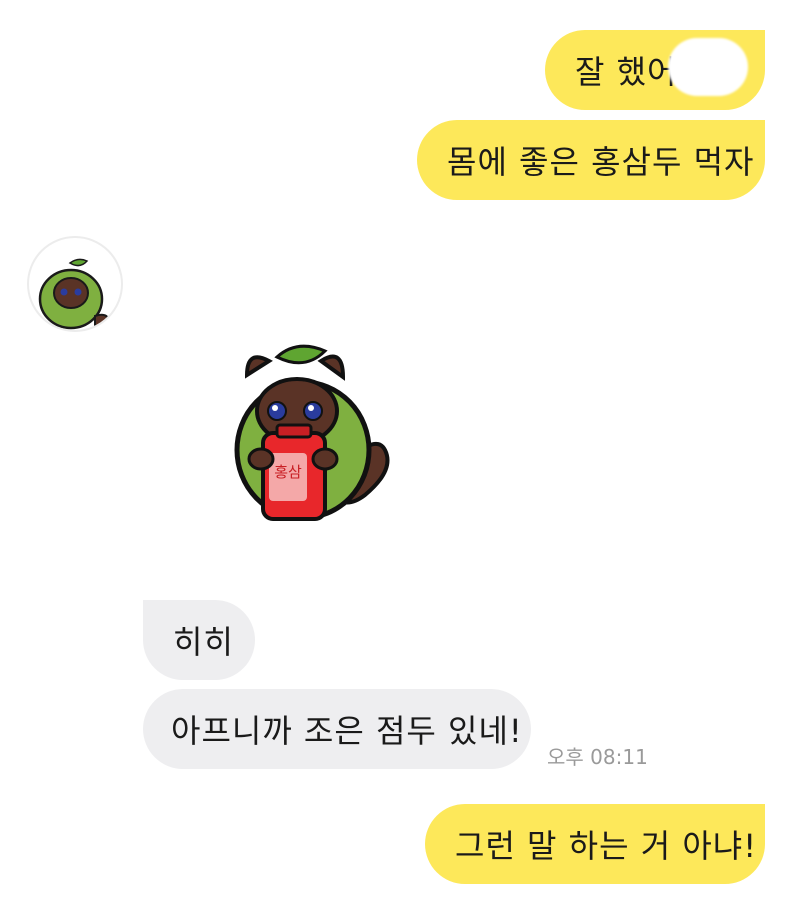 The height and width of the screenshot is (915, 800). I want to click on message-text: 아프니까 조은 점두 있네!, so click(347, 731).